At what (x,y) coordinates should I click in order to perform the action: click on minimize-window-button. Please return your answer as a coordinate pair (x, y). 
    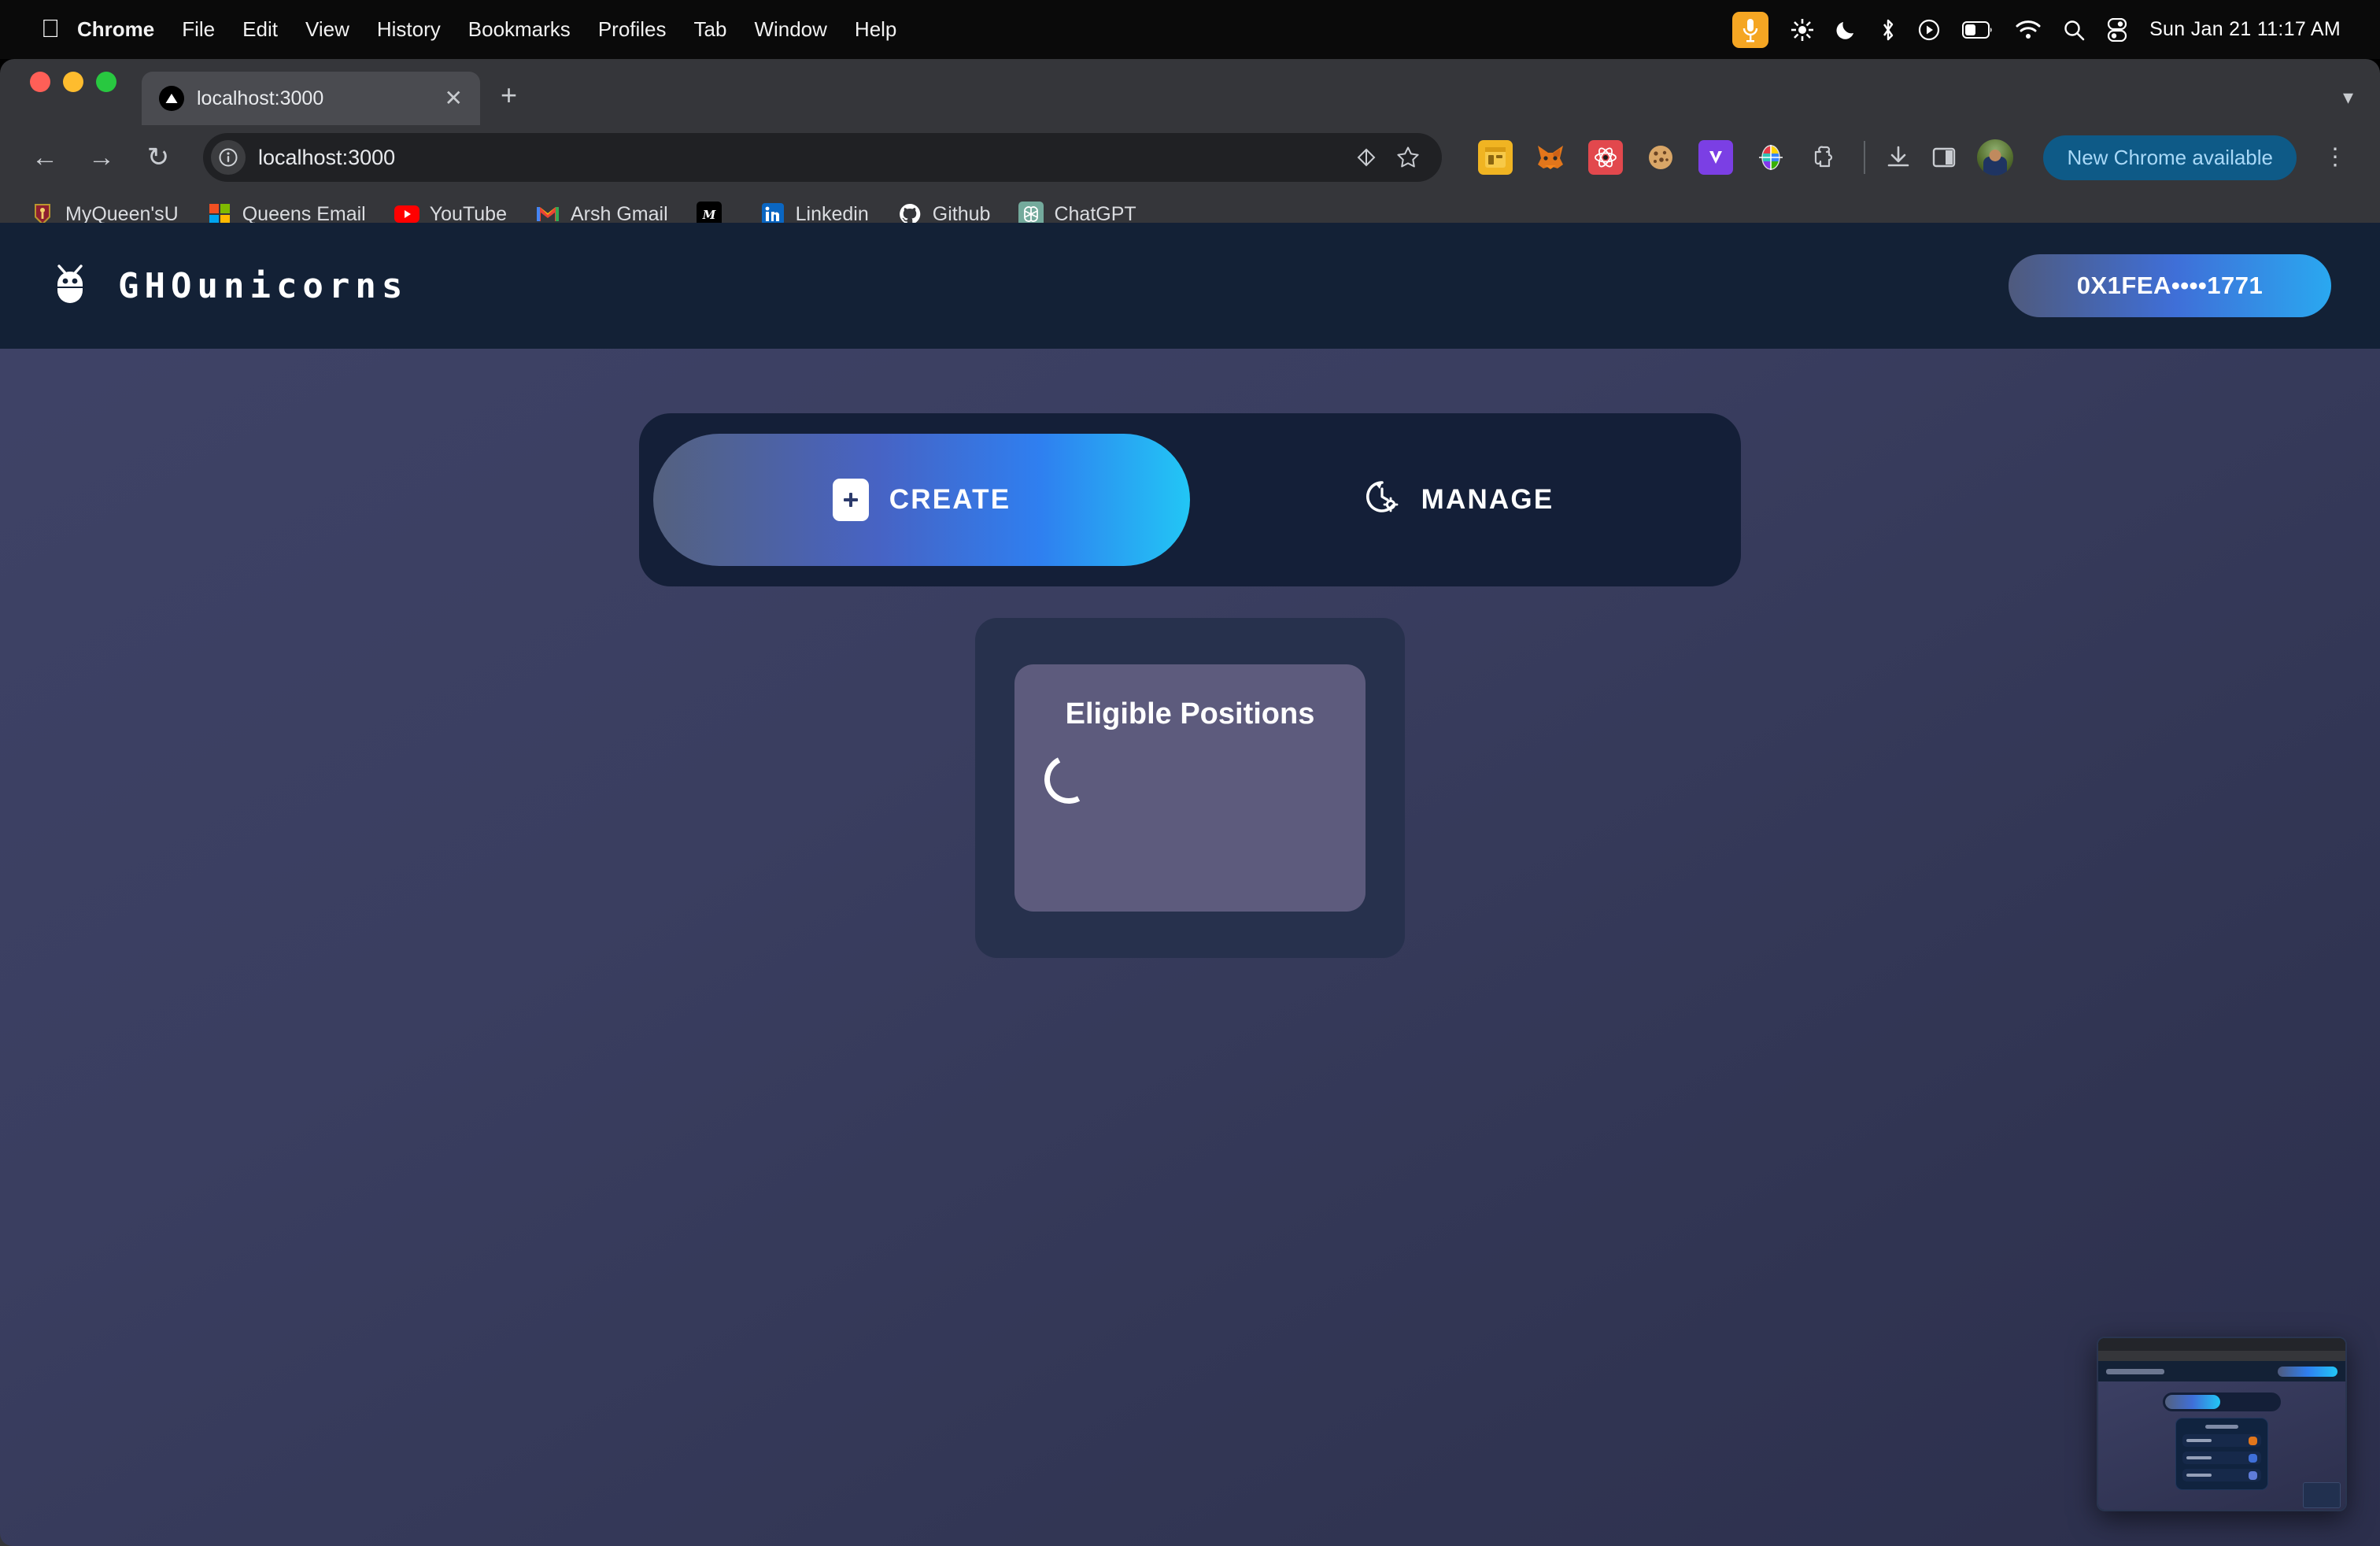
    Looking at the image, I should click on (73, 82).